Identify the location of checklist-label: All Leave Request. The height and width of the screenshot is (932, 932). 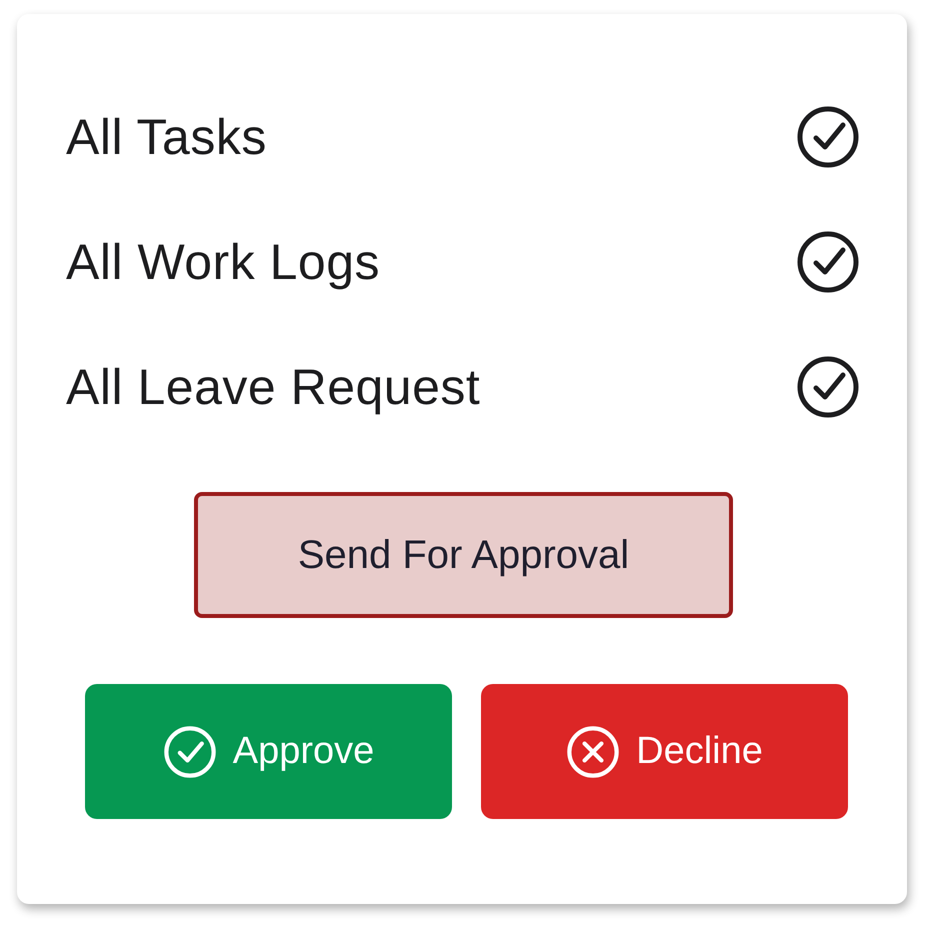
(273, 387).